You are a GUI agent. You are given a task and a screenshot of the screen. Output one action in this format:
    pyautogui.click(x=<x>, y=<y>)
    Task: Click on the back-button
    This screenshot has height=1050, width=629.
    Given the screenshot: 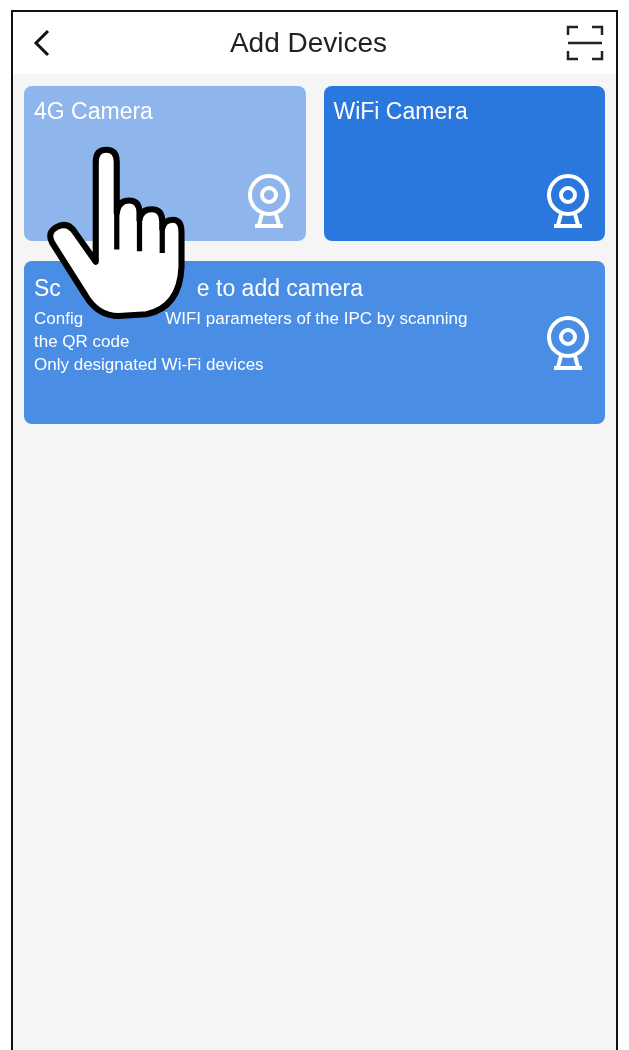 What is the action you would take?
    pyautogui.click(x=42, y=43)
    